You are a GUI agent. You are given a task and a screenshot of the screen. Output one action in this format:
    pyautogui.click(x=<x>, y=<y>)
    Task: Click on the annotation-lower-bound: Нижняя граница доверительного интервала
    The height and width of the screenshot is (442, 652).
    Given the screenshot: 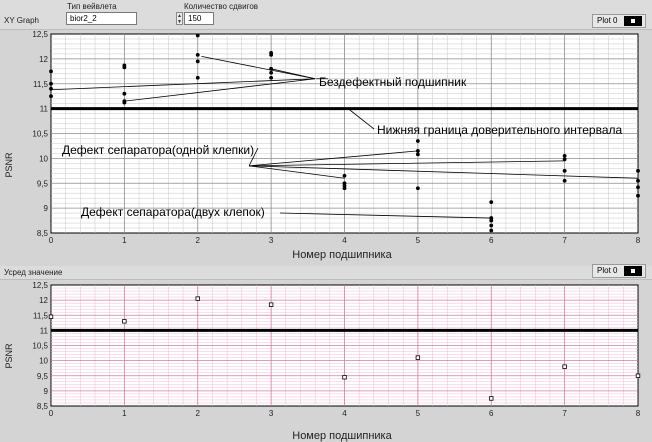 What is the action you would take?
    pyautogui.click(x=500, y=130)
    